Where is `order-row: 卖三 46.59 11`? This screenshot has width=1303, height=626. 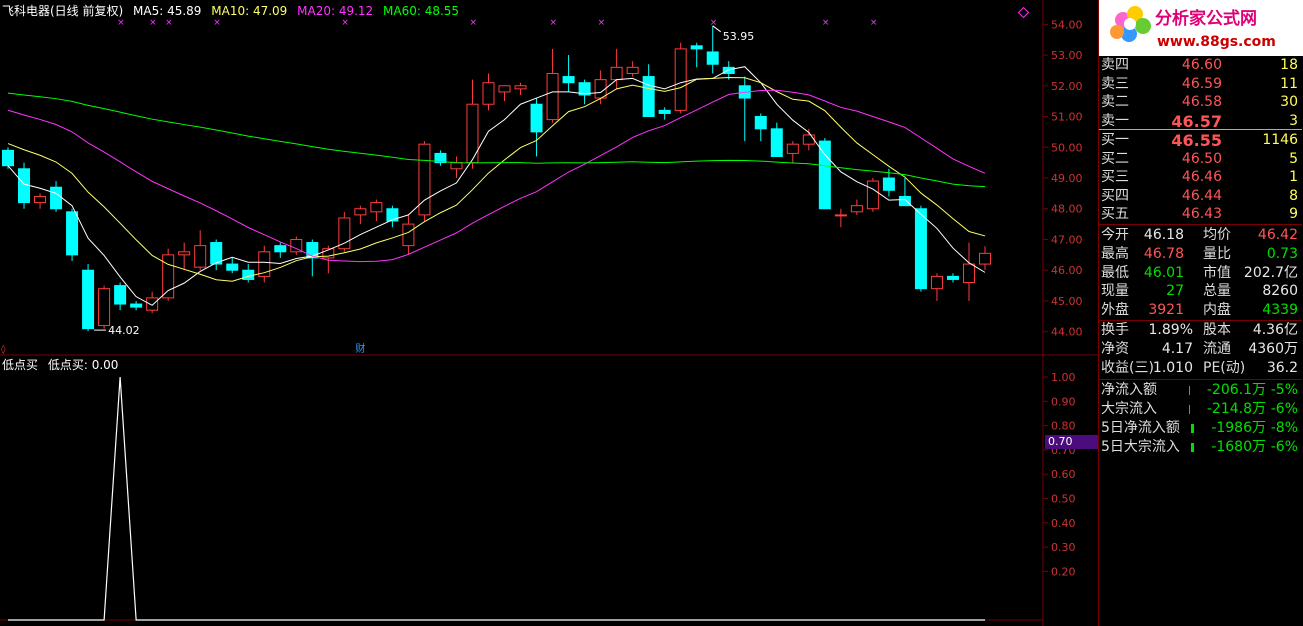 order-row: 卖三 46.59 11 is located at coordinates (1200, 84).